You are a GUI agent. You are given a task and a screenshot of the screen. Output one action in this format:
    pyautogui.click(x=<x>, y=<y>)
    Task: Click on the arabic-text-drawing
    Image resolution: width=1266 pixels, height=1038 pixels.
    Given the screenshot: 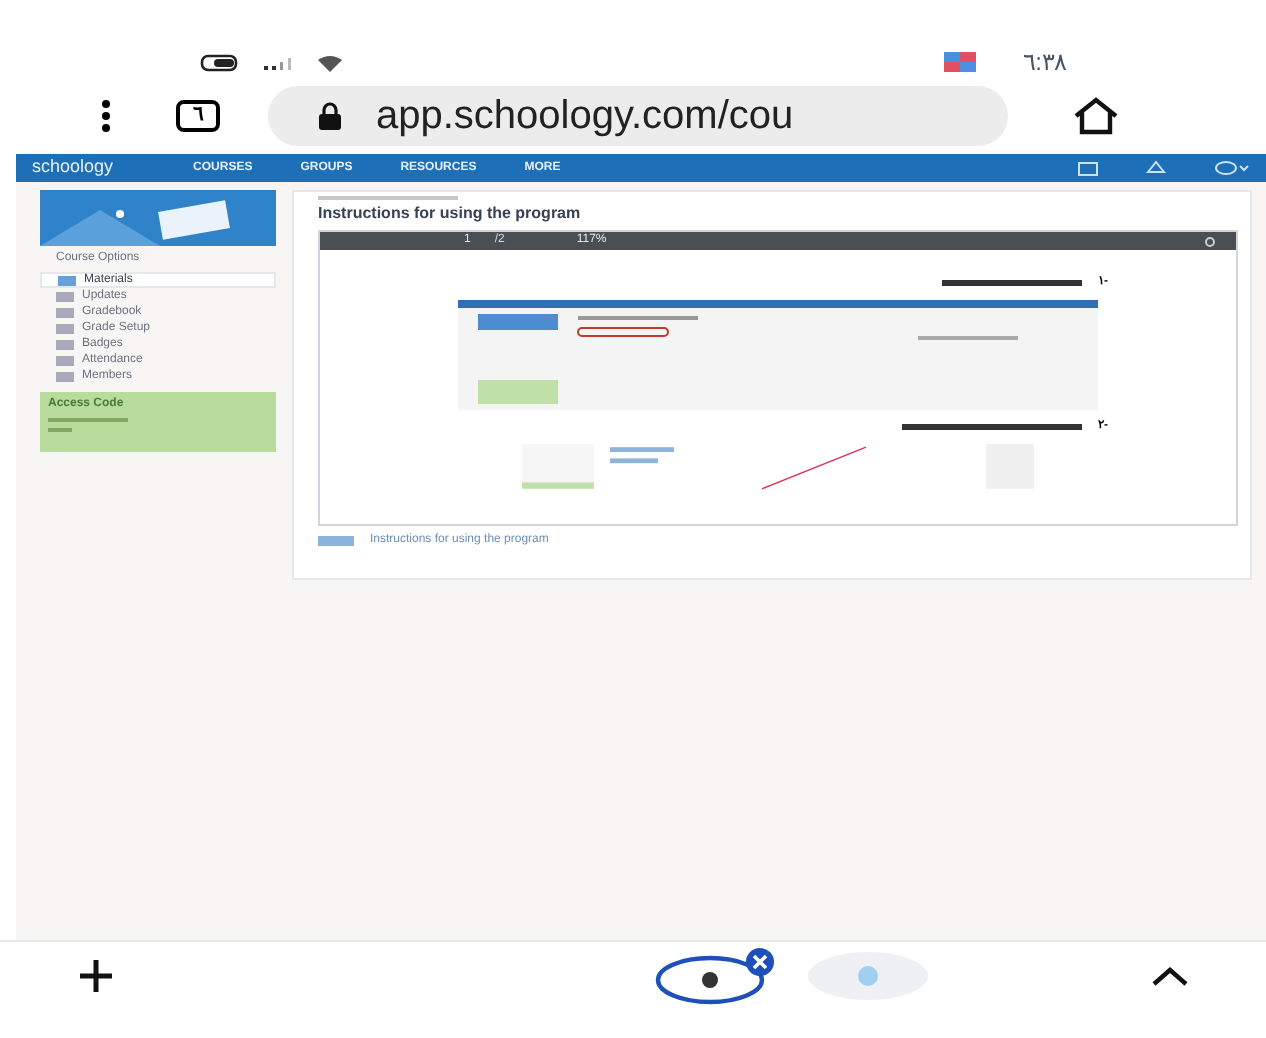 What is the action you would take?
    pyautogui.click(x=1012, y=283)
    